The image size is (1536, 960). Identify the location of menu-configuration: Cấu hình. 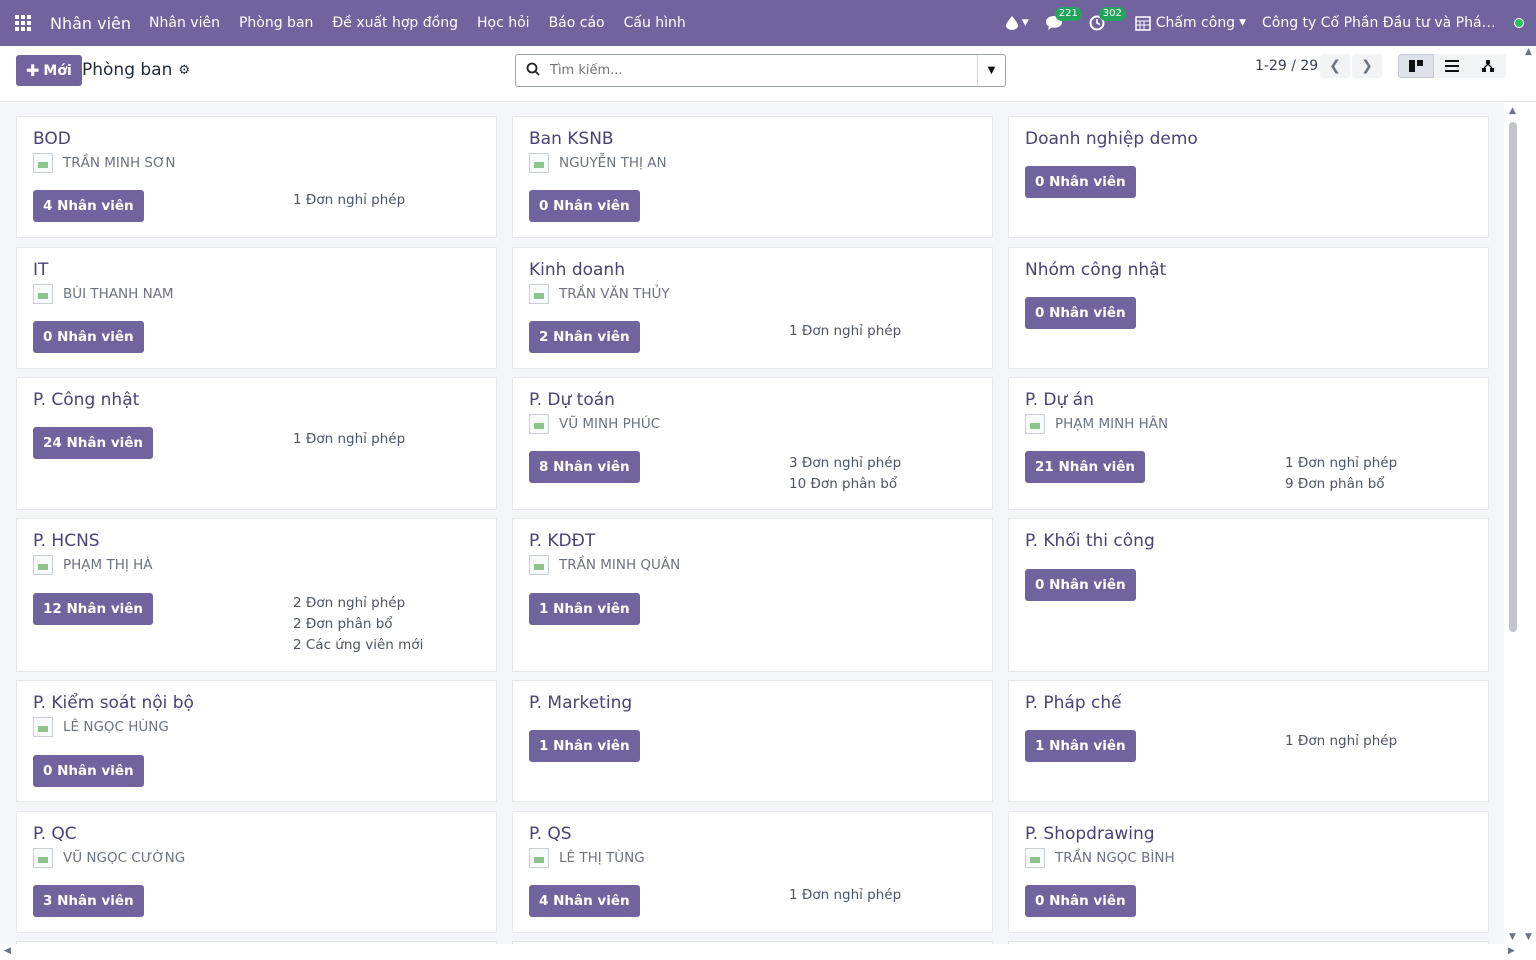
(655, 23).